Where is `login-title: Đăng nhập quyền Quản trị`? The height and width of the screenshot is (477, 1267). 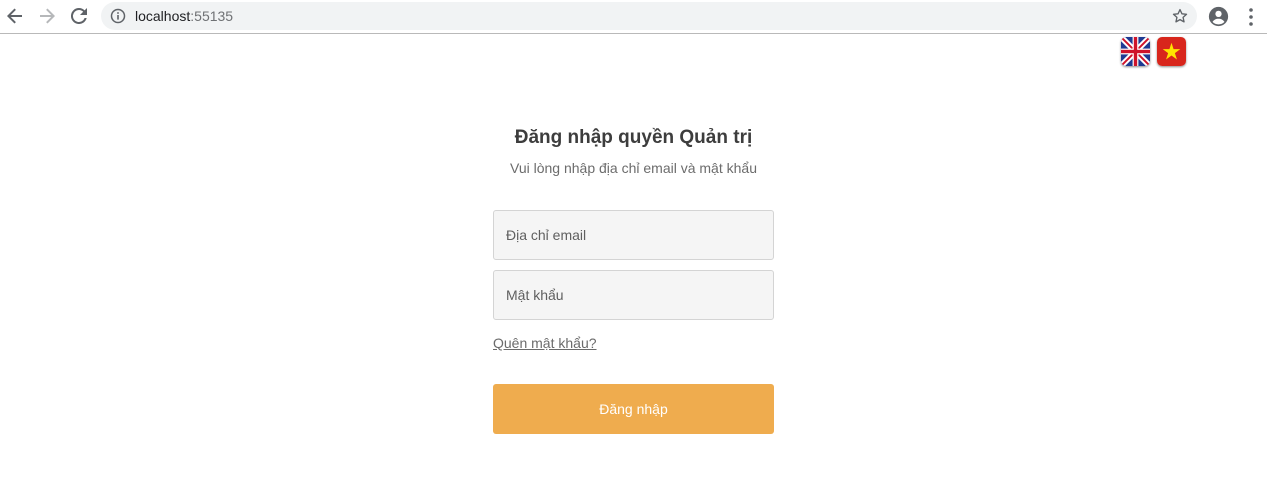
login-title: Đăng nhập quyền Quản trị is located at coordinates (633, 137).